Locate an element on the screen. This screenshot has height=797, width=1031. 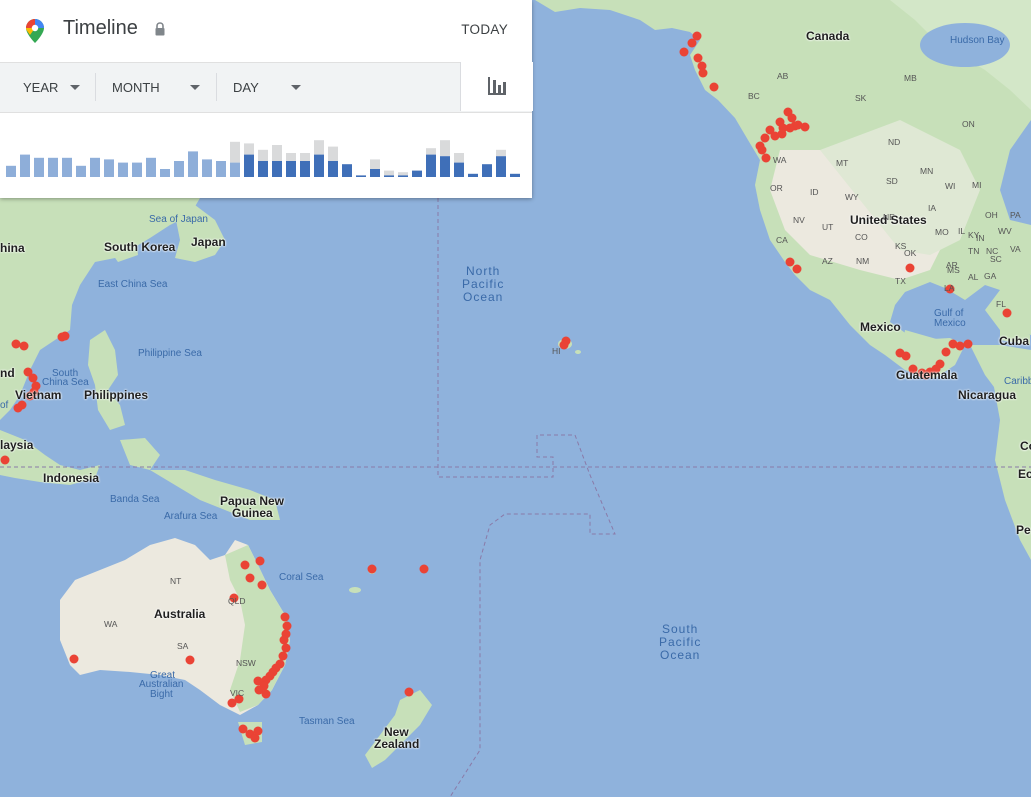
day-dropdown: DAY is located at coordinates (273, 87).